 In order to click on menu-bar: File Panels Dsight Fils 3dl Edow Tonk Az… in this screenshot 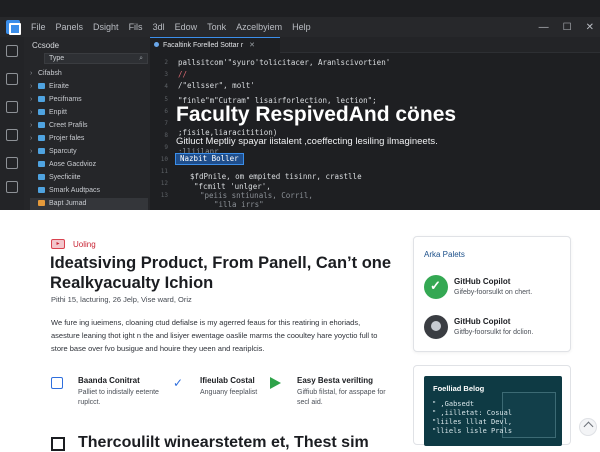, I will do `click(171, 27)`.